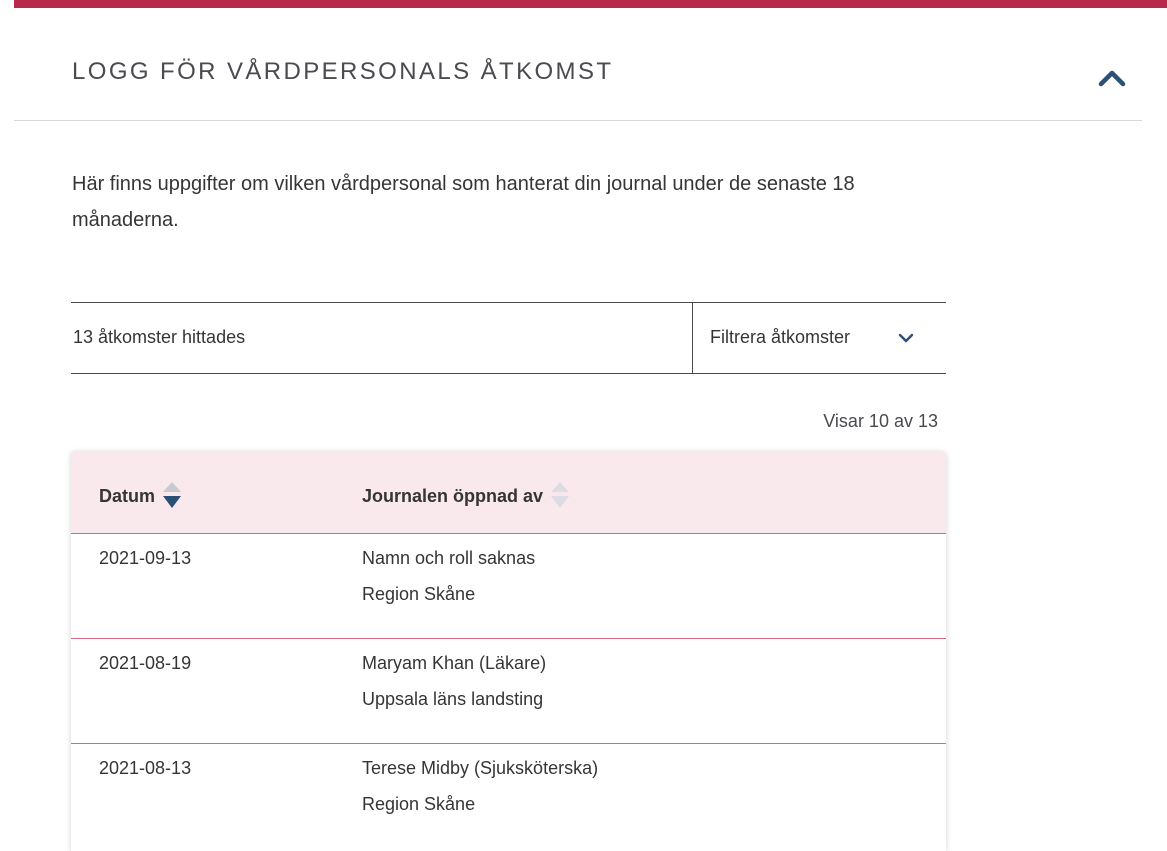 The height and width of the screenshot is (851, 1167). I want to click on filter-access-button: Filtrera åtkomster, so click(819, 338).